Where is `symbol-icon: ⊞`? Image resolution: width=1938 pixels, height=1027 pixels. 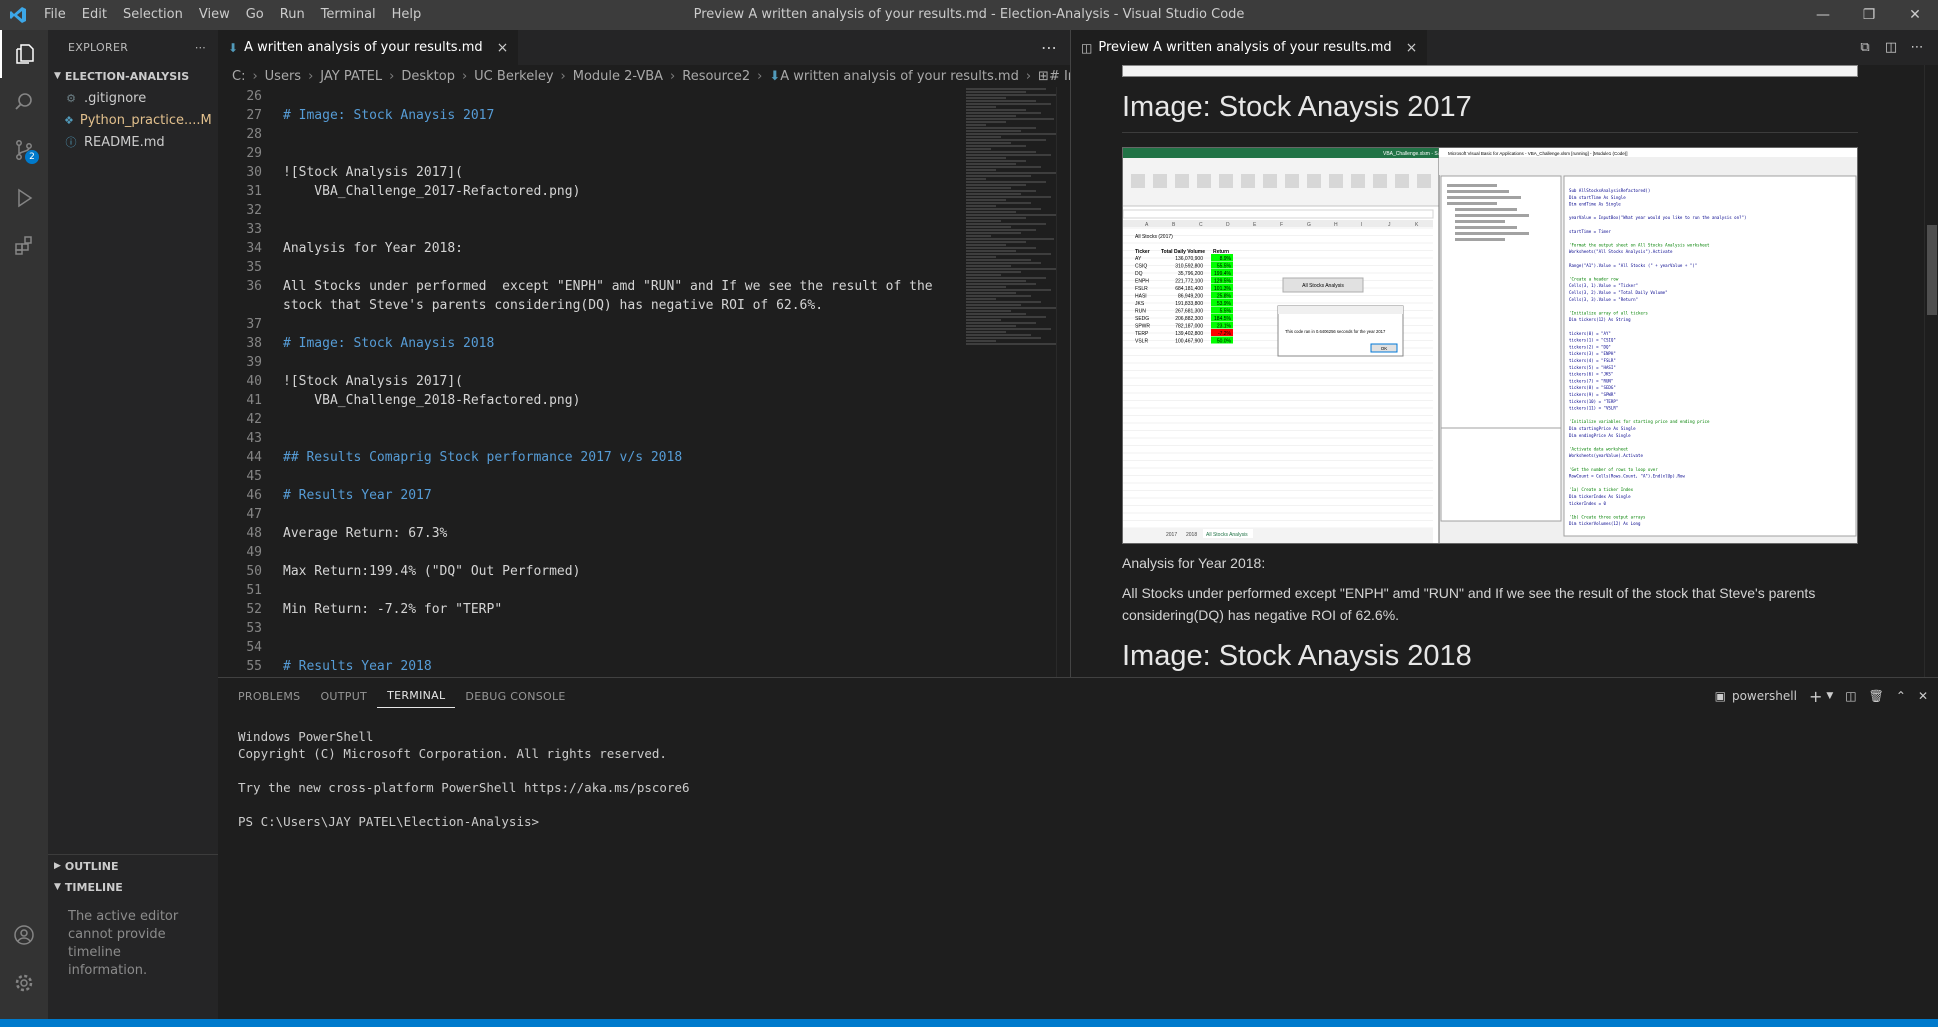
symbol-icon: ⊞ is located at coordinates (1043, 76).